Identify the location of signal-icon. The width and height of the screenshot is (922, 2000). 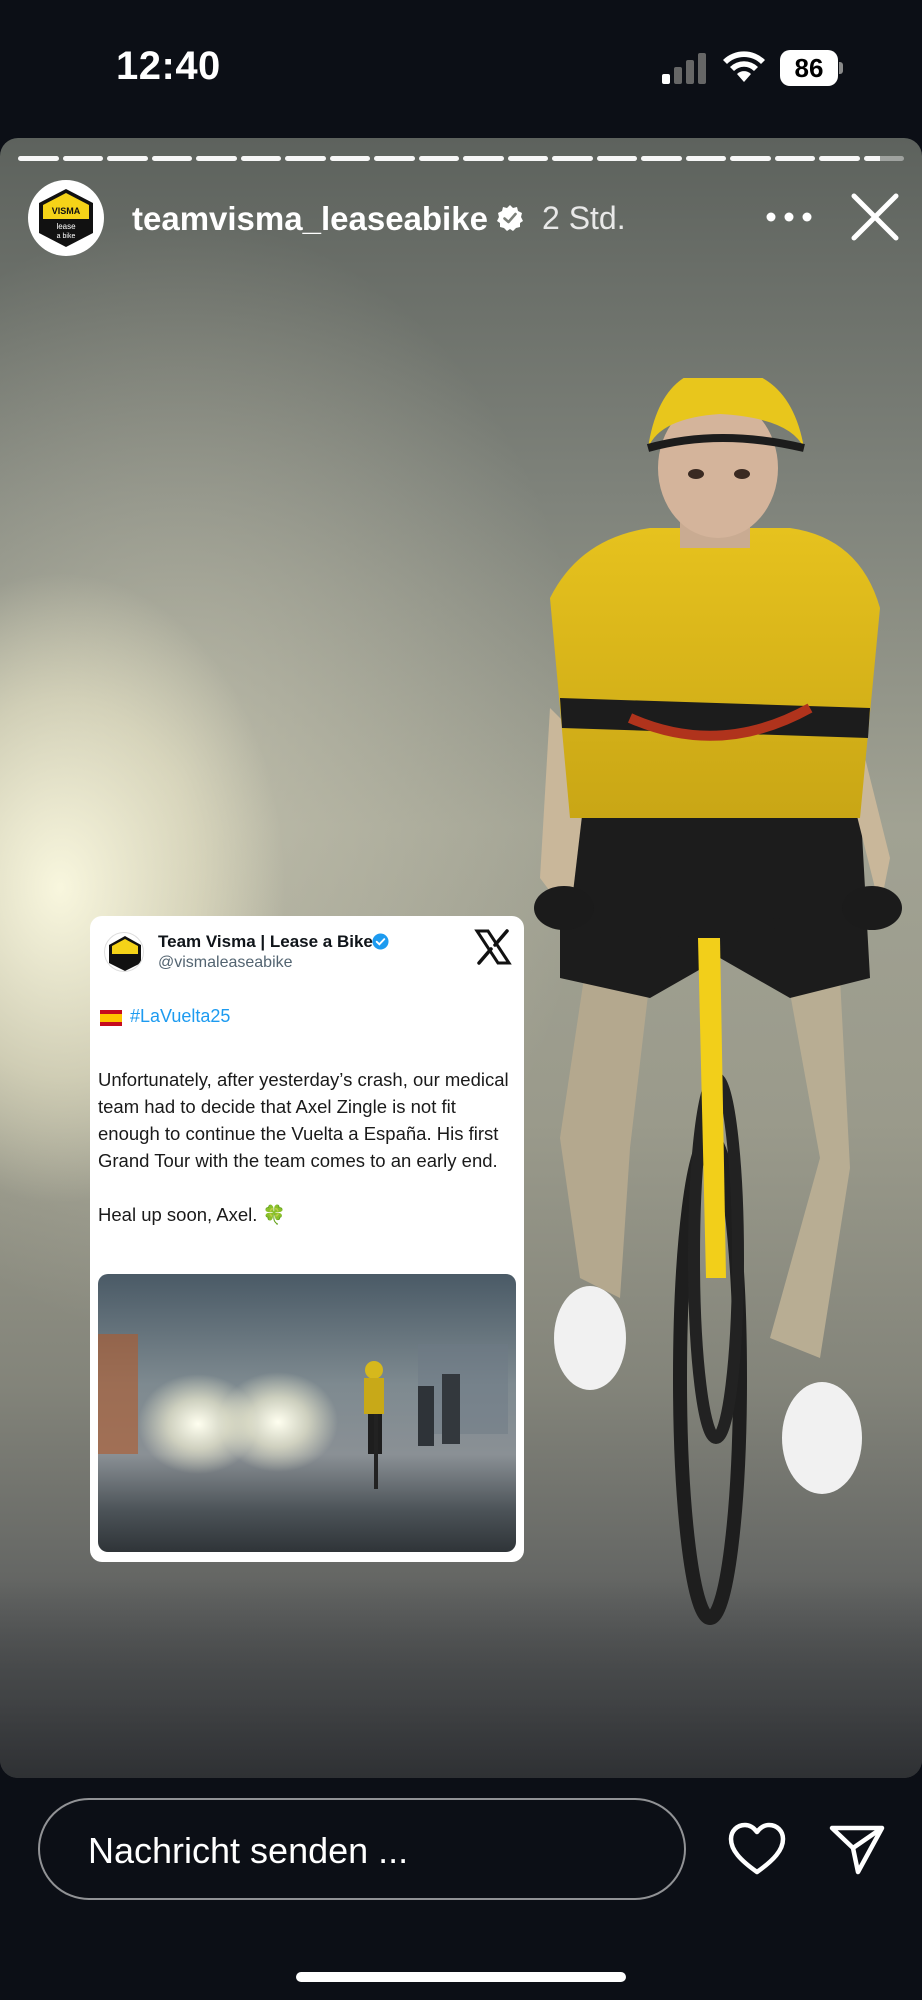
(684, 68).